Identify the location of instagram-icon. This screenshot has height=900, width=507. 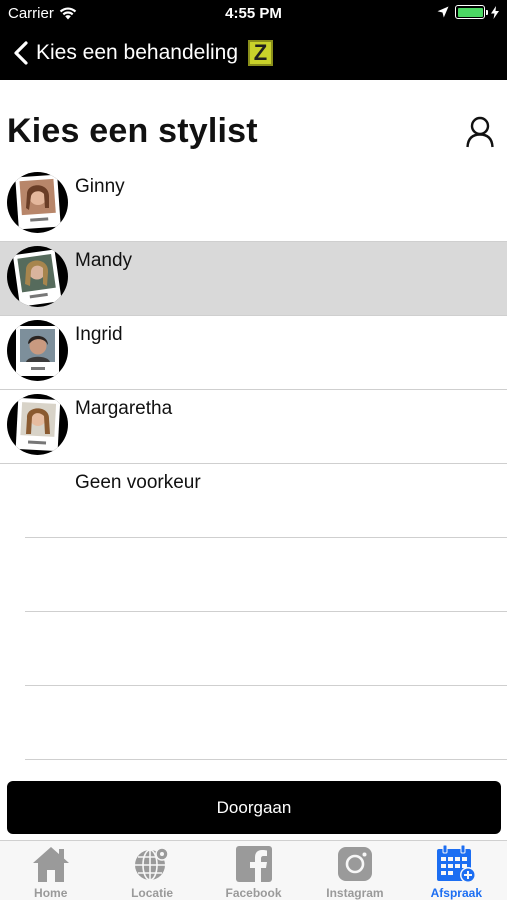
(355, 864).